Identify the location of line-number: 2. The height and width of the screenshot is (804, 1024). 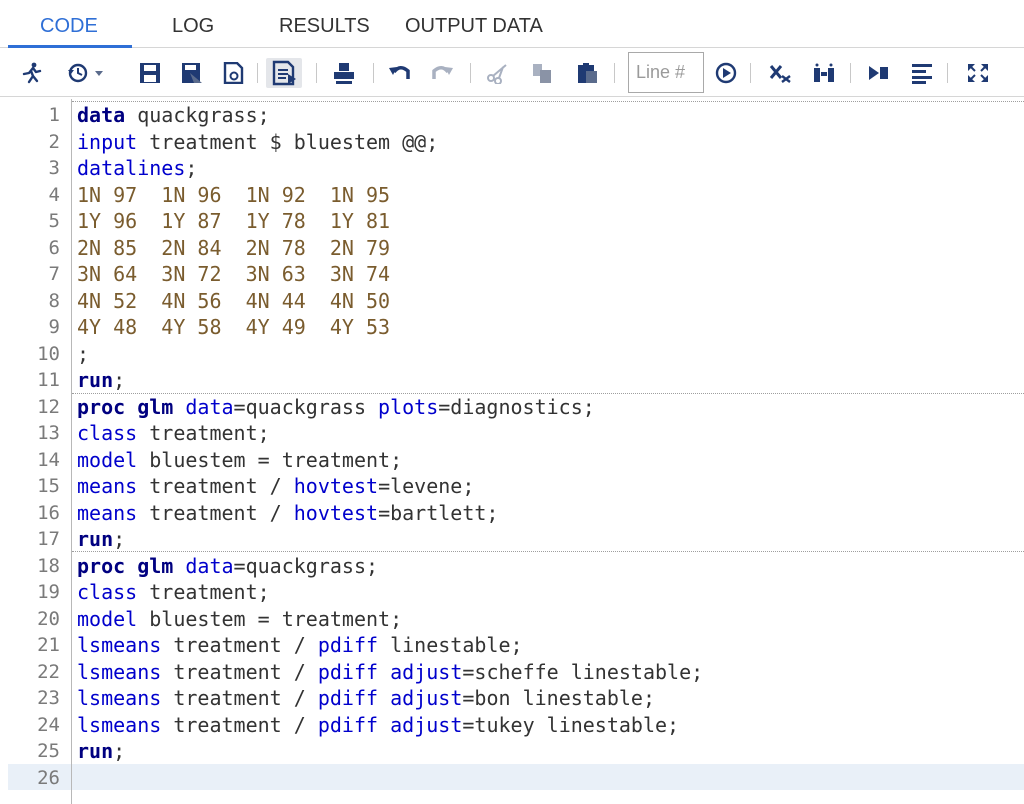
(54, 141).